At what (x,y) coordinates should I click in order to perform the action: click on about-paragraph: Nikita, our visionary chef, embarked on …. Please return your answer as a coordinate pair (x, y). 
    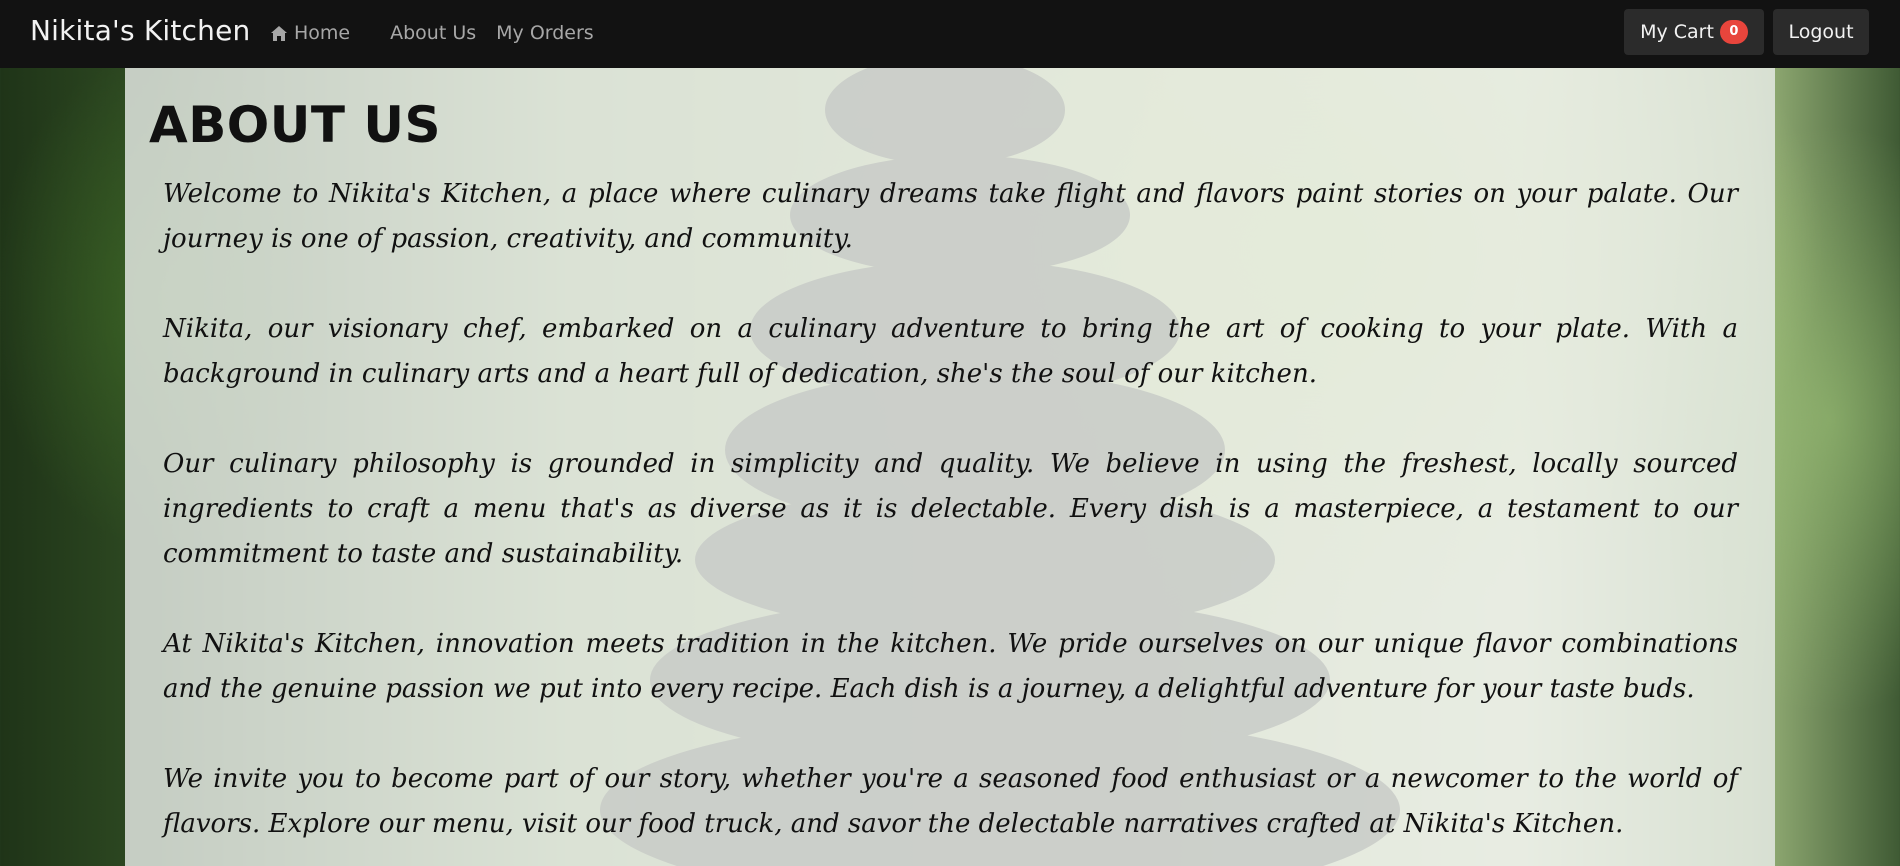
    Looking at the image, I should click on (950, 351).